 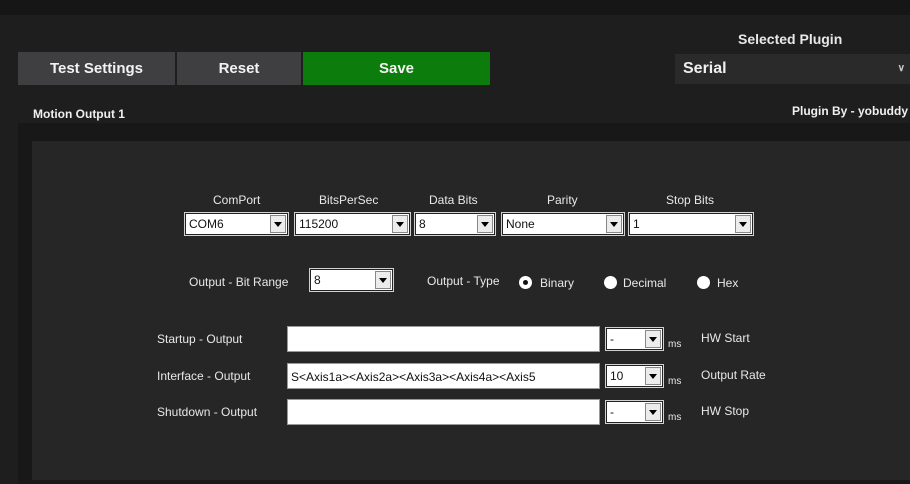 What do you see at coordinates (349, 200) in the screenshot?
I see `bitspersec-label: BitsPerSec` at bounding box center [349, 200].